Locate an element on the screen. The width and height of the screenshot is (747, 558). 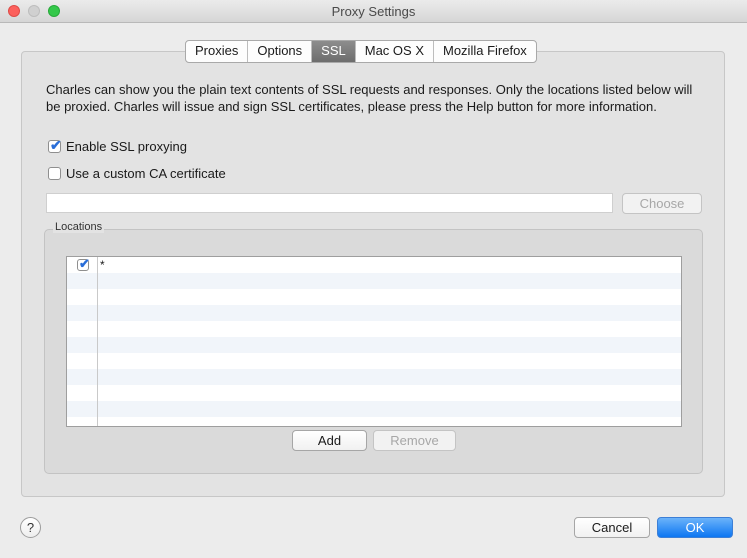
choose-button: Choose is located at coordinates (662, 203).